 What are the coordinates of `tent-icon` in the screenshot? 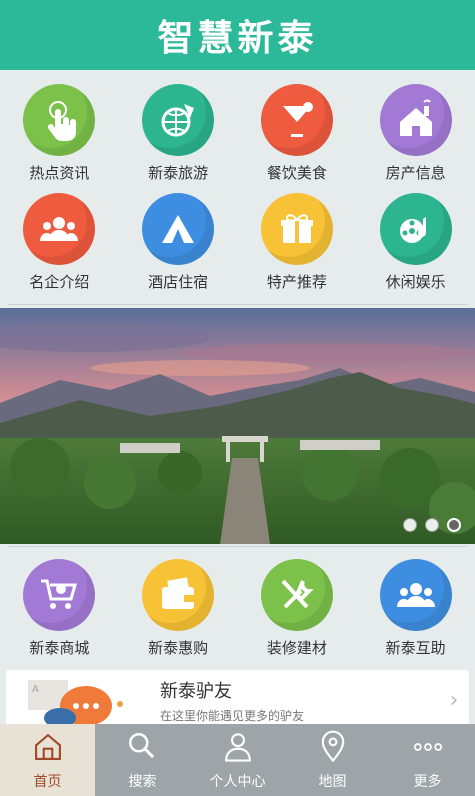 It's located at (178, 229).